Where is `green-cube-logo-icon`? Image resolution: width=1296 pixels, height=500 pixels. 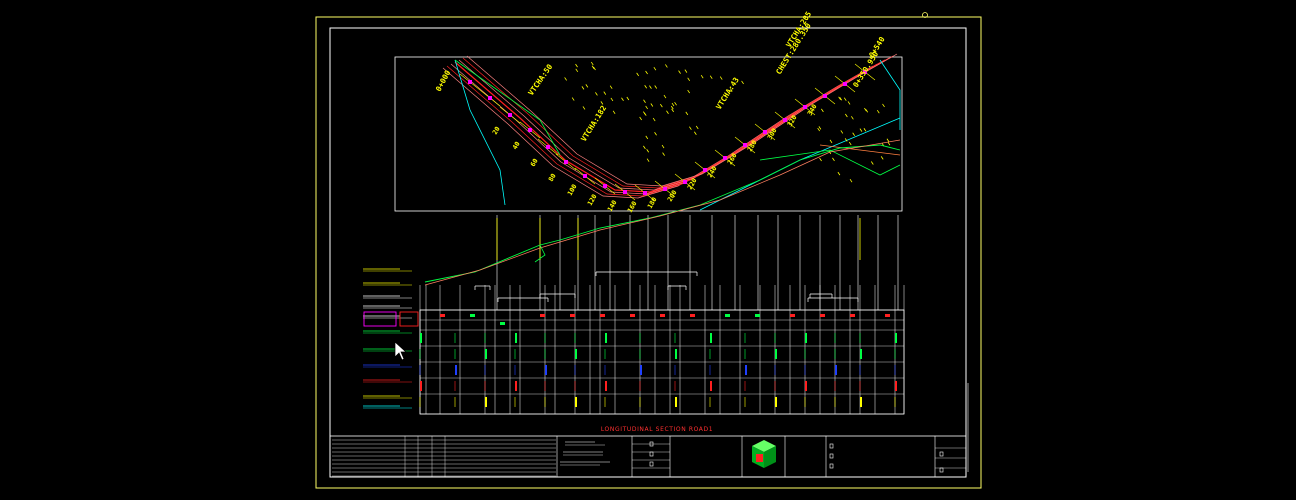 green-cube-logo-icon is located at coordinates (764, 454).